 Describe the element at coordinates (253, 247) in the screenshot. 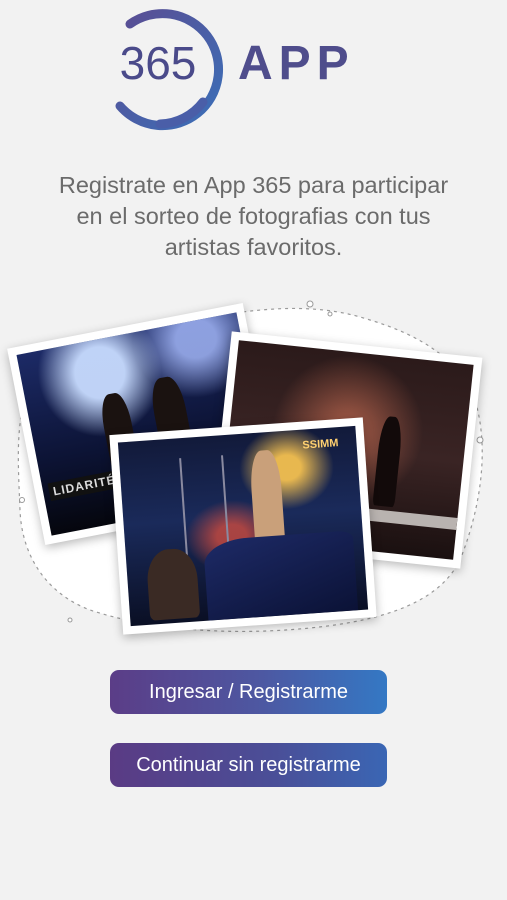

I see `intro-line-3: artistas favoritos.` at that location.